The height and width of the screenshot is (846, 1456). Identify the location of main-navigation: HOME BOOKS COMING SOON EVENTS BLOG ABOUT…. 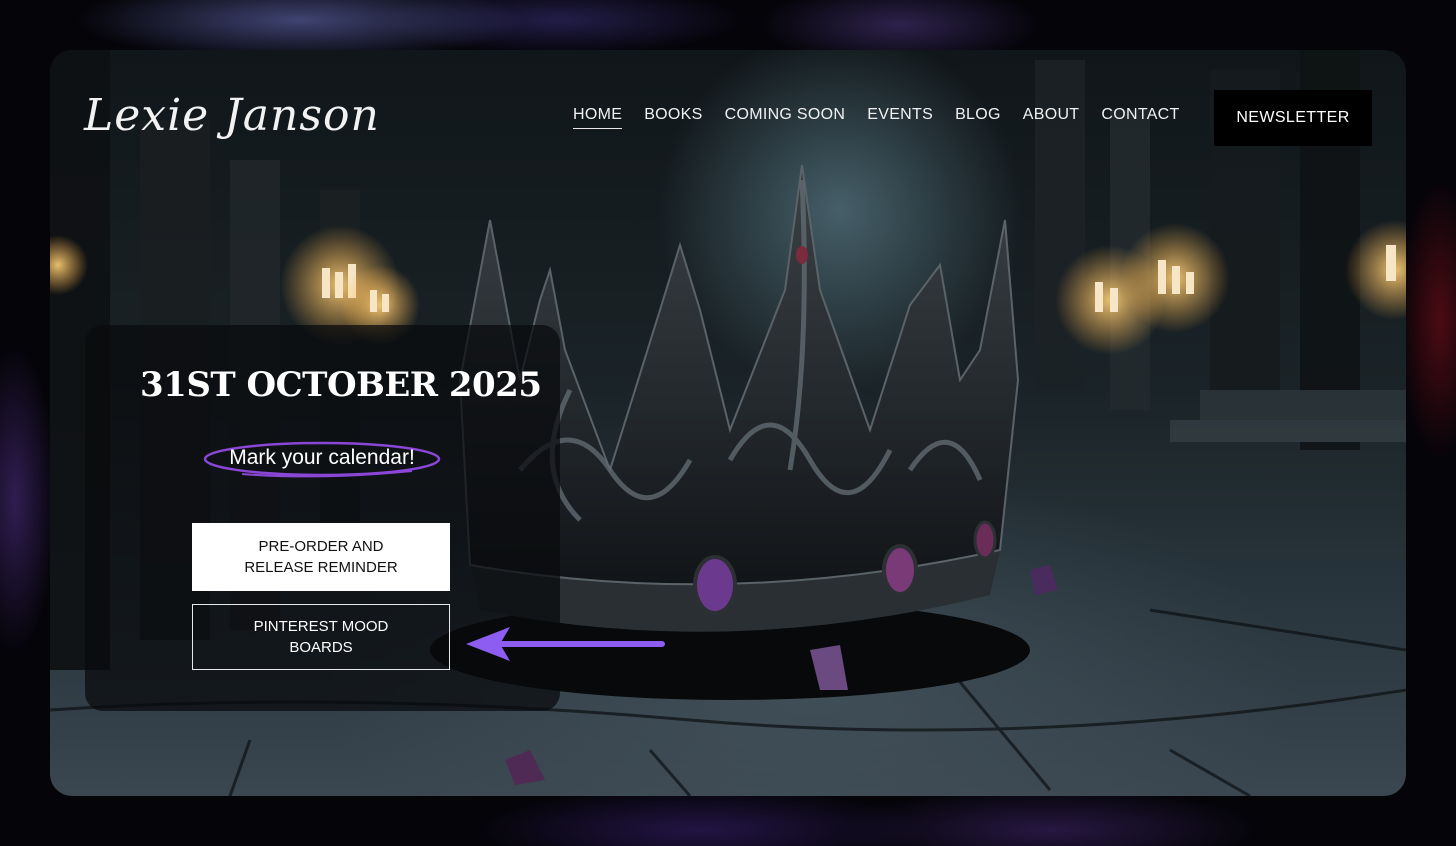
(887, 117).